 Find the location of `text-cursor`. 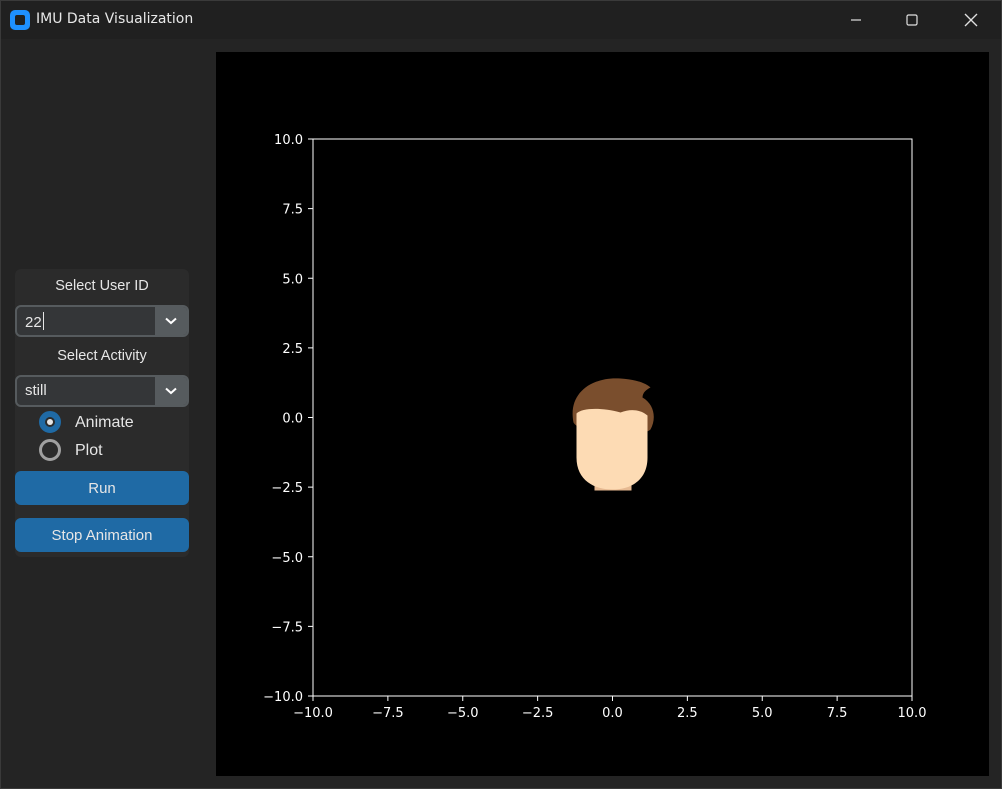

text-cursor is located at coordinates (43, 321).